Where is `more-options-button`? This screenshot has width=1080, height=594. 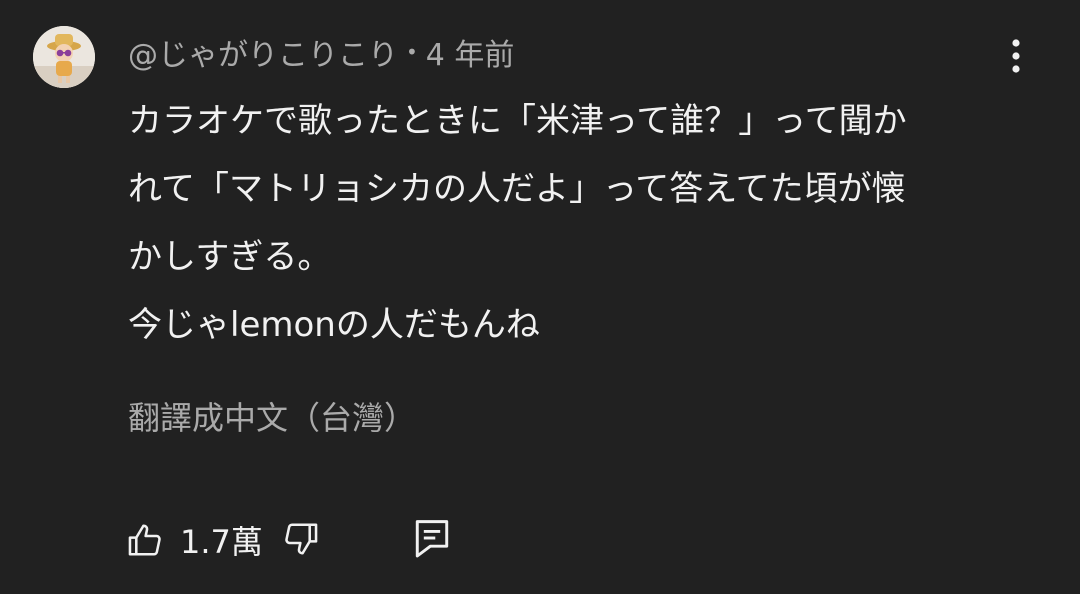
more-options-button is located at coordinates (1016, 56).